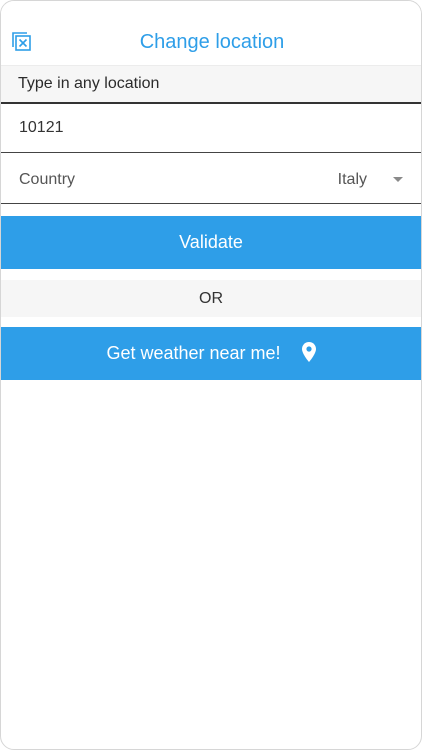  I want to click on location-hint: Type in any location, so click(211, 84).